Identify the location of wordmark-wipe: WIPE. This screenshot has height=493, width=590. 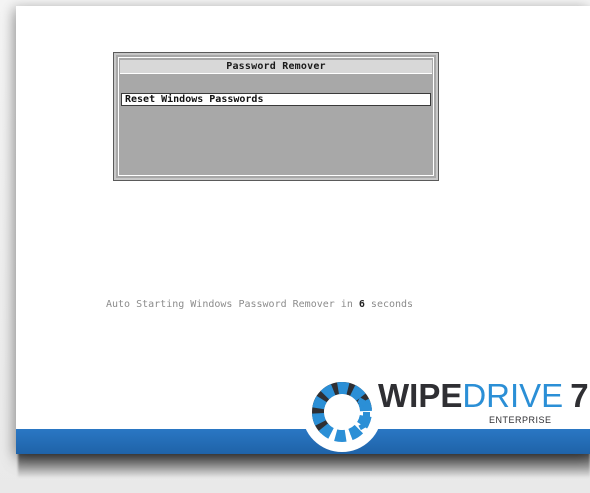
(420, 395).